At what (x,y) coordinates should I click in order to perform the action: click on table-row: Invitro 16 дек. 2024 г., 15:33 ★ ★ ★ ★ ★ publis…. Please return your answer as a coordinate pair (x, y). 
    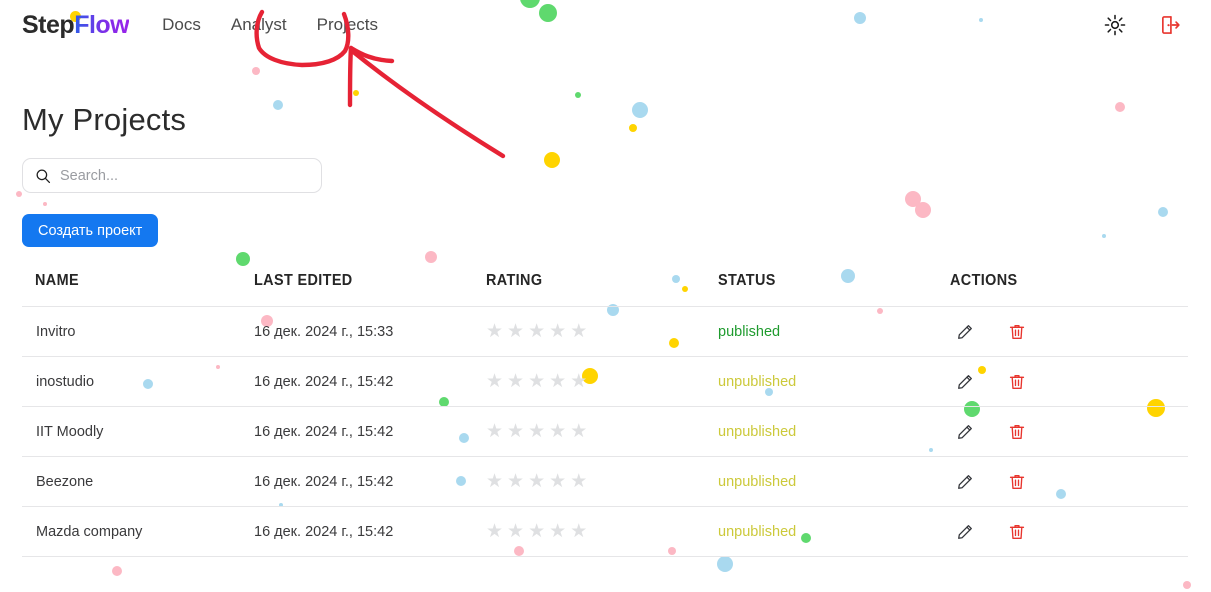
    Looking at the image, I should click on (605, 331).